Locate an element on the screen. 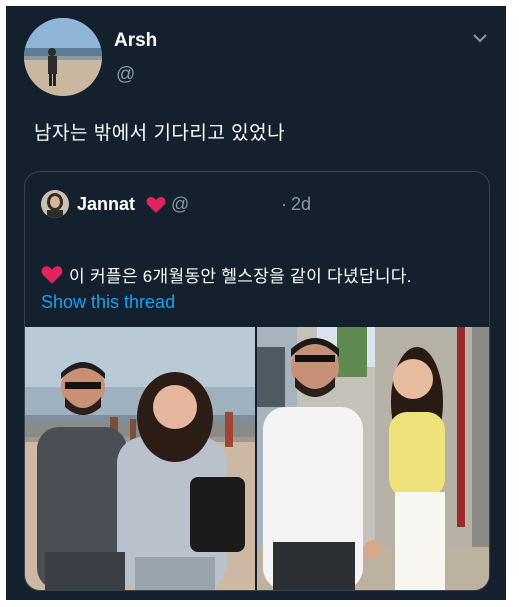  author-handle: @ is located at coordinates (125, 75).